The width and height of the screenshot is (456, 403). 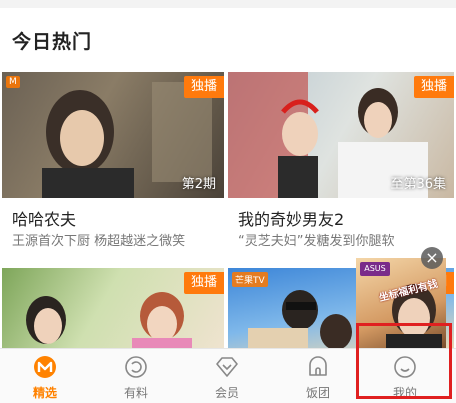 What do you see at coordinates (45, 367) in the screenshot?
I see `mango-logo-icon` at bounding box center [45, 367].